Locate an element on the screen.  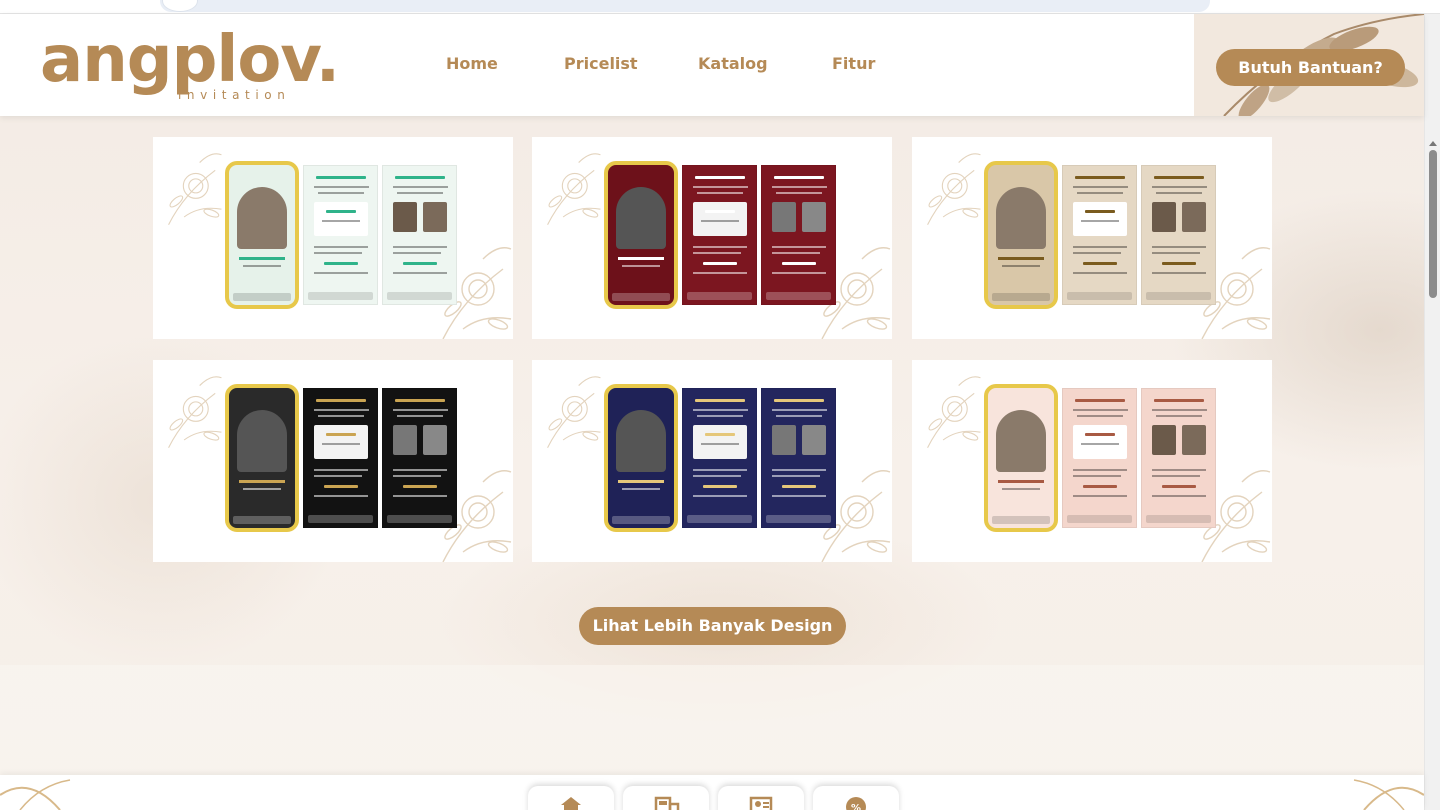
catalog-card-black is located at coordinates (333, 461).